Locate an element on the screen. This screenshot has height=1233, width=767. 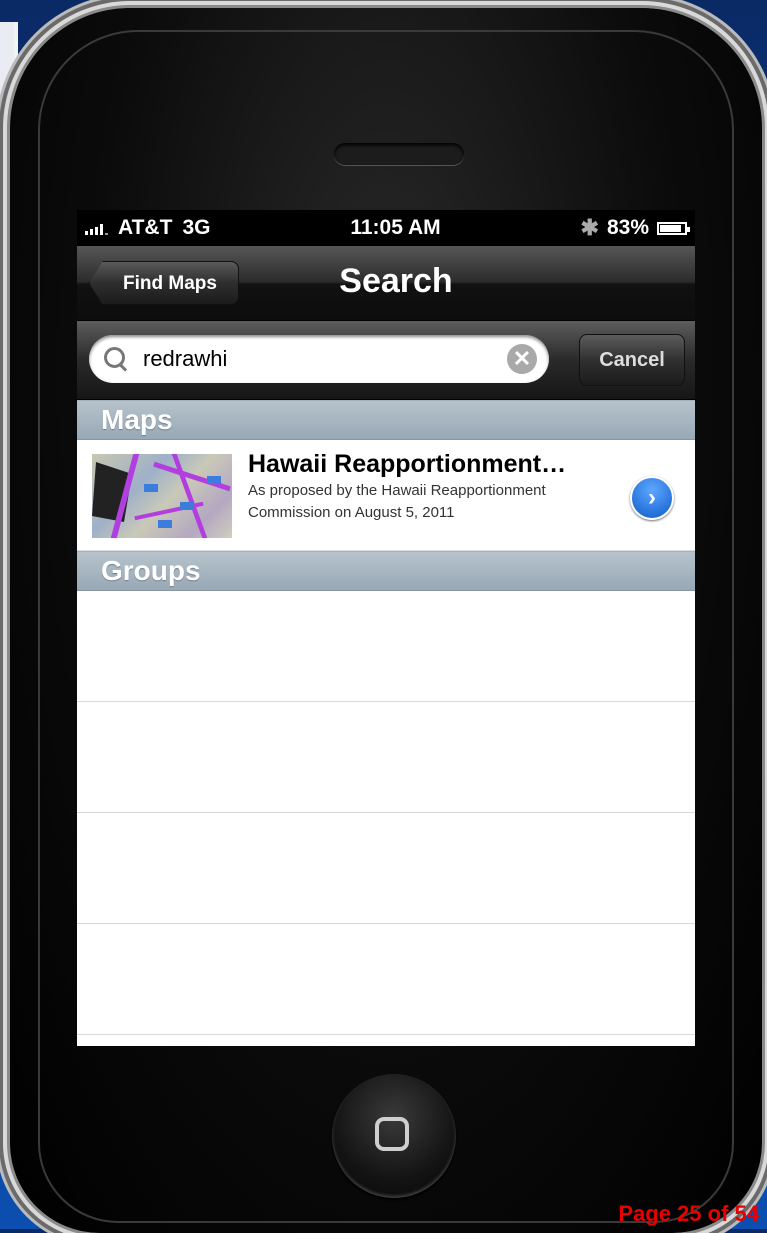
section-header-maps: Maps is located at coordinates (386, 420).